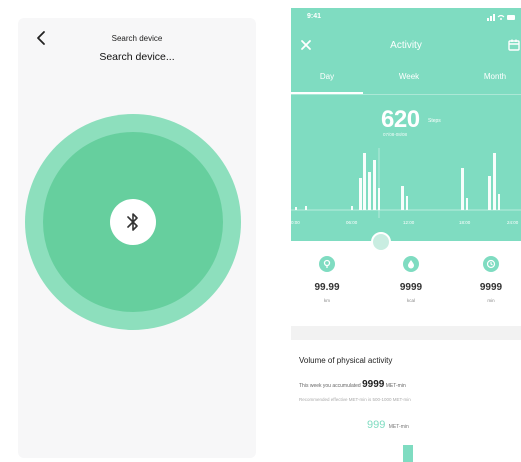  Describe the element at coordinates (381, 242) in the screenshot. I see `chart-scrub-handle` at that location.